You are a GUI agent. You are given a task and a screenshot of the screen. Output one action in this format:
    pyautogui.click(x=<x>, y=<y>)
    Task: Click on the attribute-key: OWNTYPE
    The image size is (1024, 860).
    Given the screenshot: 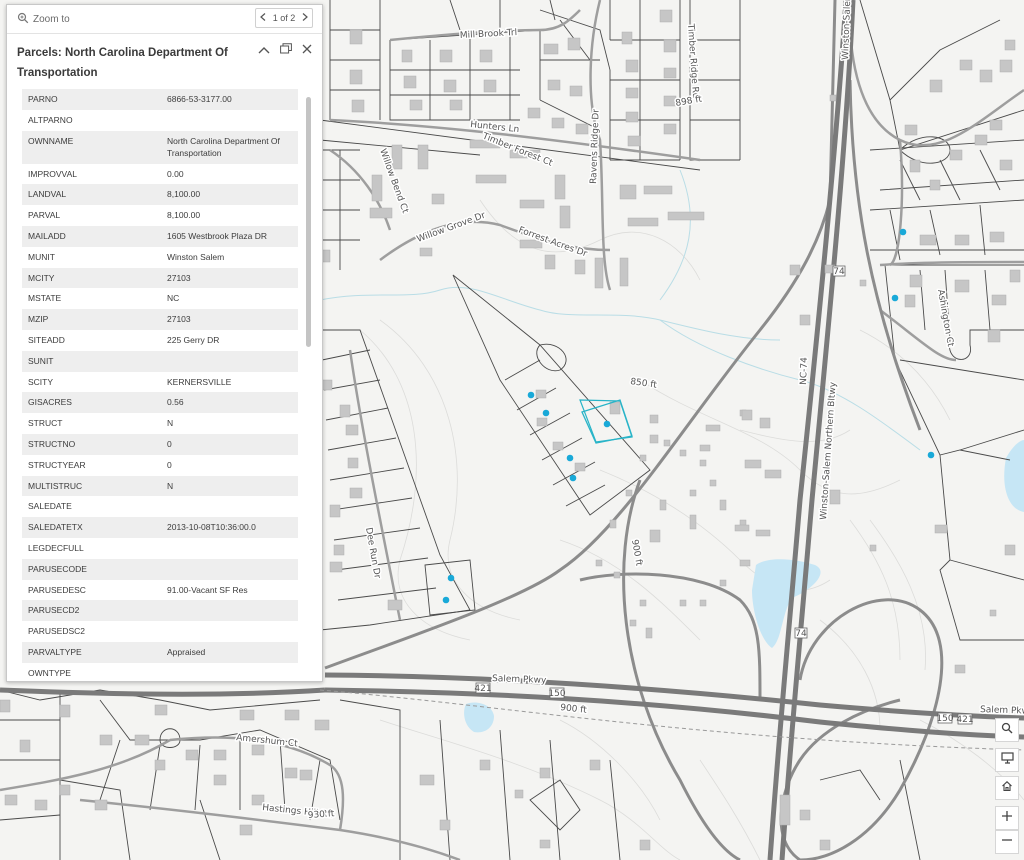 What is the action you would take?
    pyautogui.click(x=49, y=672)
    